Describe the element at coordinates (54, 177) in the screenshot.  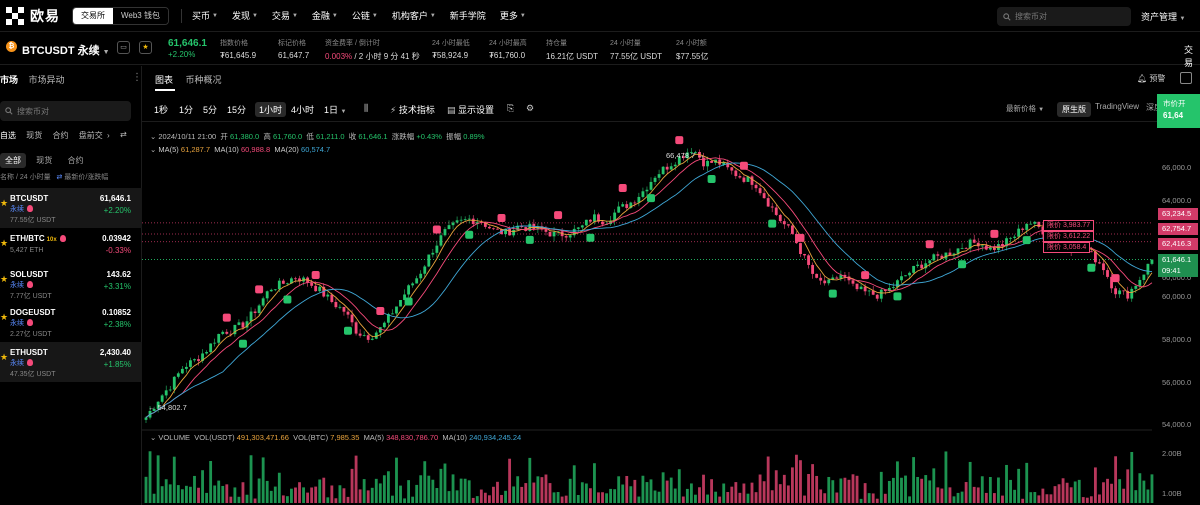
I see `sort-header: 名称 / 24 小时量 ⇄ 最新价/涨跌幅` at that location.